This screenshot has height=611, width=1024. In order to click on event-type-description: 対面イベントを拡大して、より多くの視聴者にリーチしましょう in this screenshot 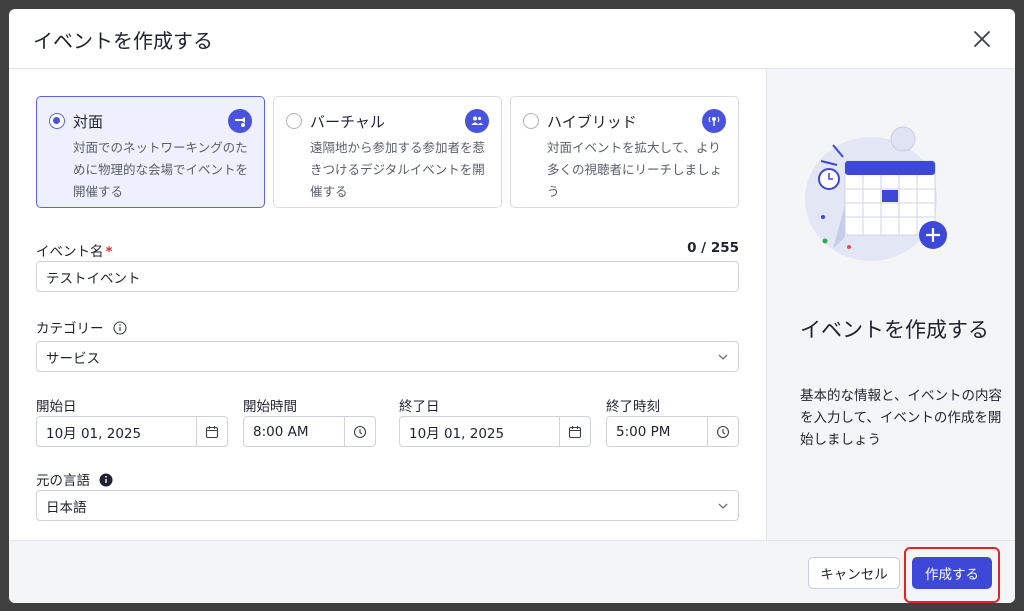, I will do `click(635, 169)`.